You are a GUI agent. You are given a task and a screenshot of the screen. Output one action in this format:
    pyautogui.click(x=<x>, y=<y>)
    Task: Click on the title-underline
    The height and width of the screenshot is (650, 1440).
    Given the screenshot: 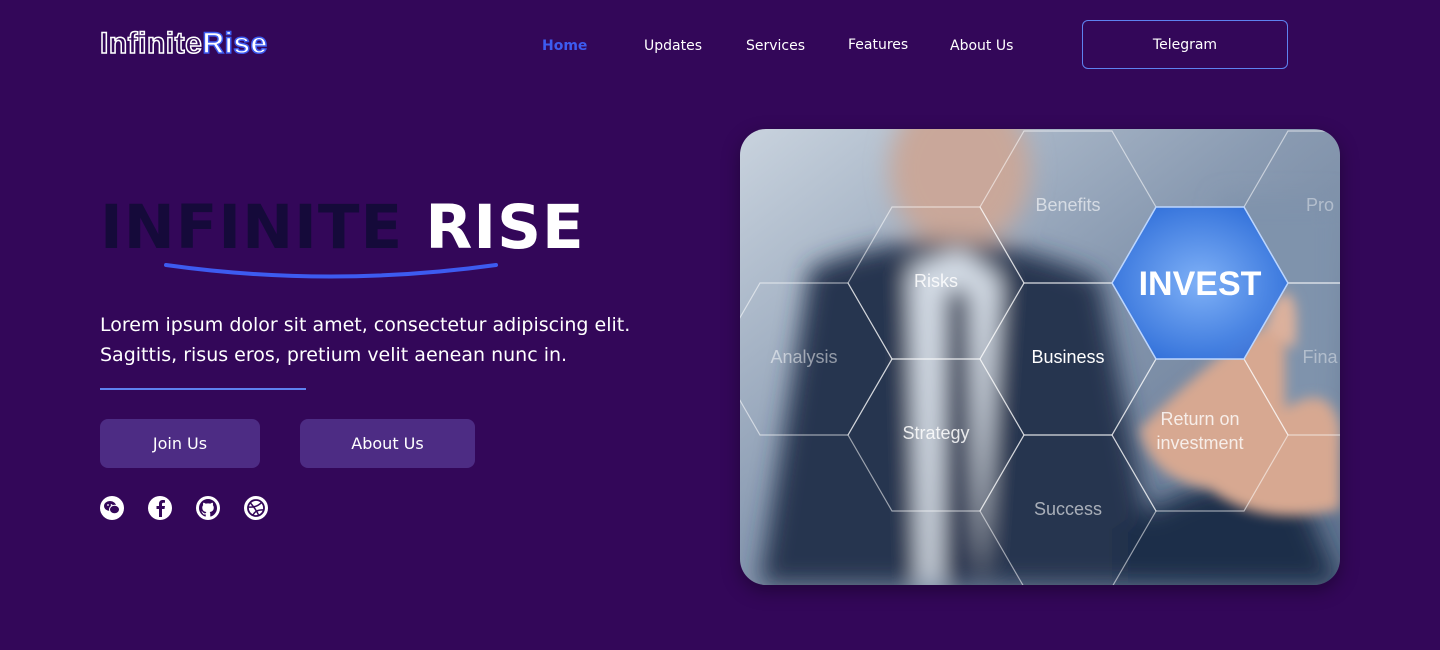 What is the action you would take?
    pyautogui.click(x=331, y=271)
    